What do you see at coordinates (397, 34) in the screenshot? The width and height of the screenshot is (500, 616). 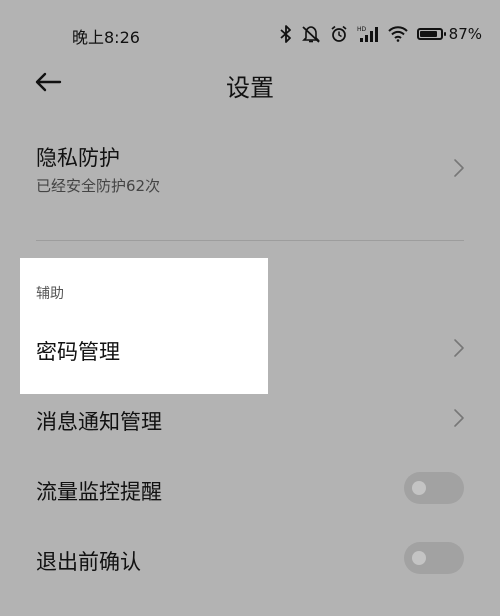 I see `wifi-icon` at bounding box center [397, 34].